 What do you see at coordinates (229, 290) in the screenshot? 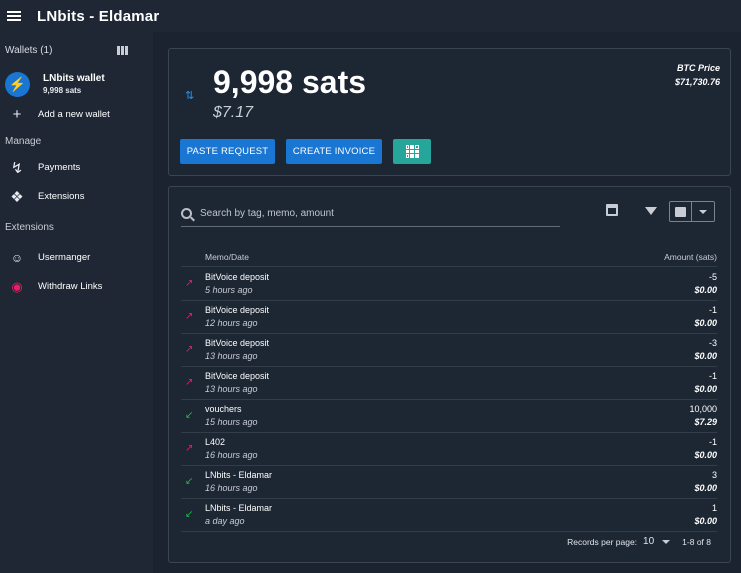
I see `tx-time: 5 hours ago` at bounding box center [229, 290].